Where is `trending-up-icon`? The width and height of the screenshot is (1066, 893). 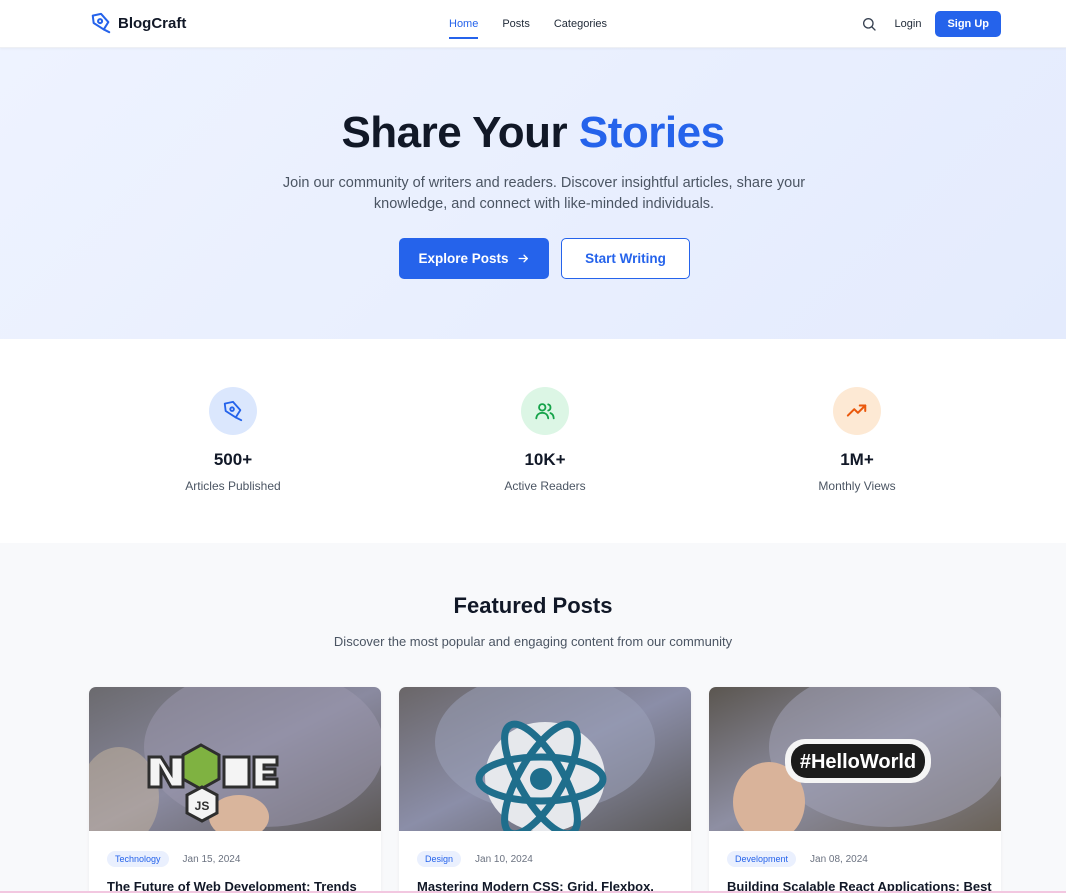 trending-up-icon is located at coordinates (856, 410).